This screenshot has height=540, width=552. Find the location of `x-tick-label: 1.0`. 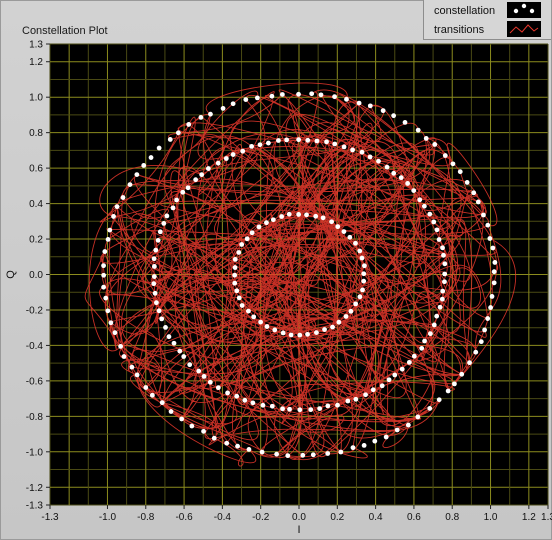

x-tick-label: 1.0 is located at coordinates (491, 517).